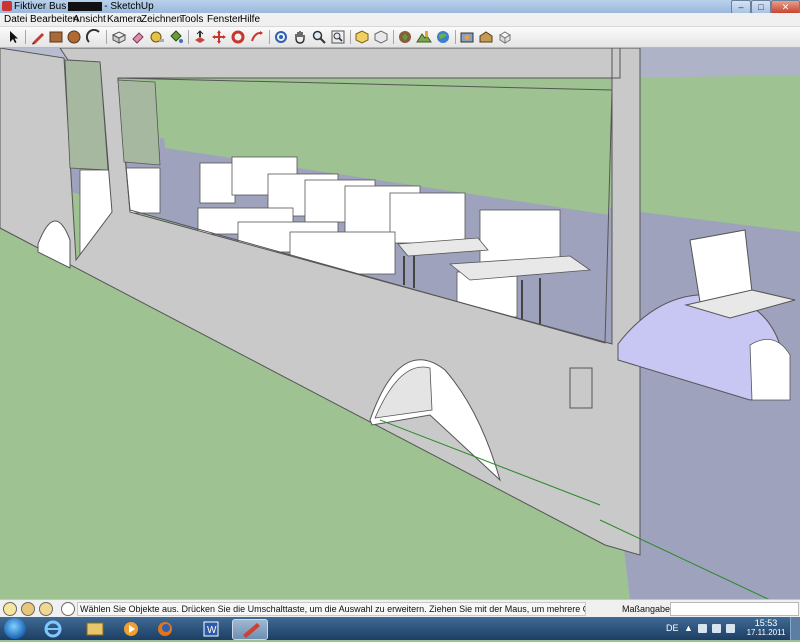  What do you see at coordinates (424, 37) in the screenshot?
I see `toggle-terrain-icon` at bounding box center [424, 37].